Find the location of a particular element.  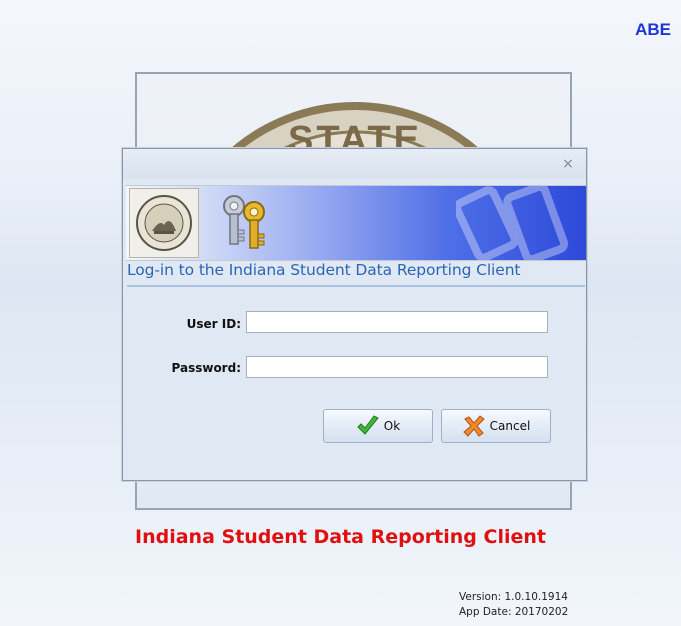

cross-icon is located at coordinates (473, 426).